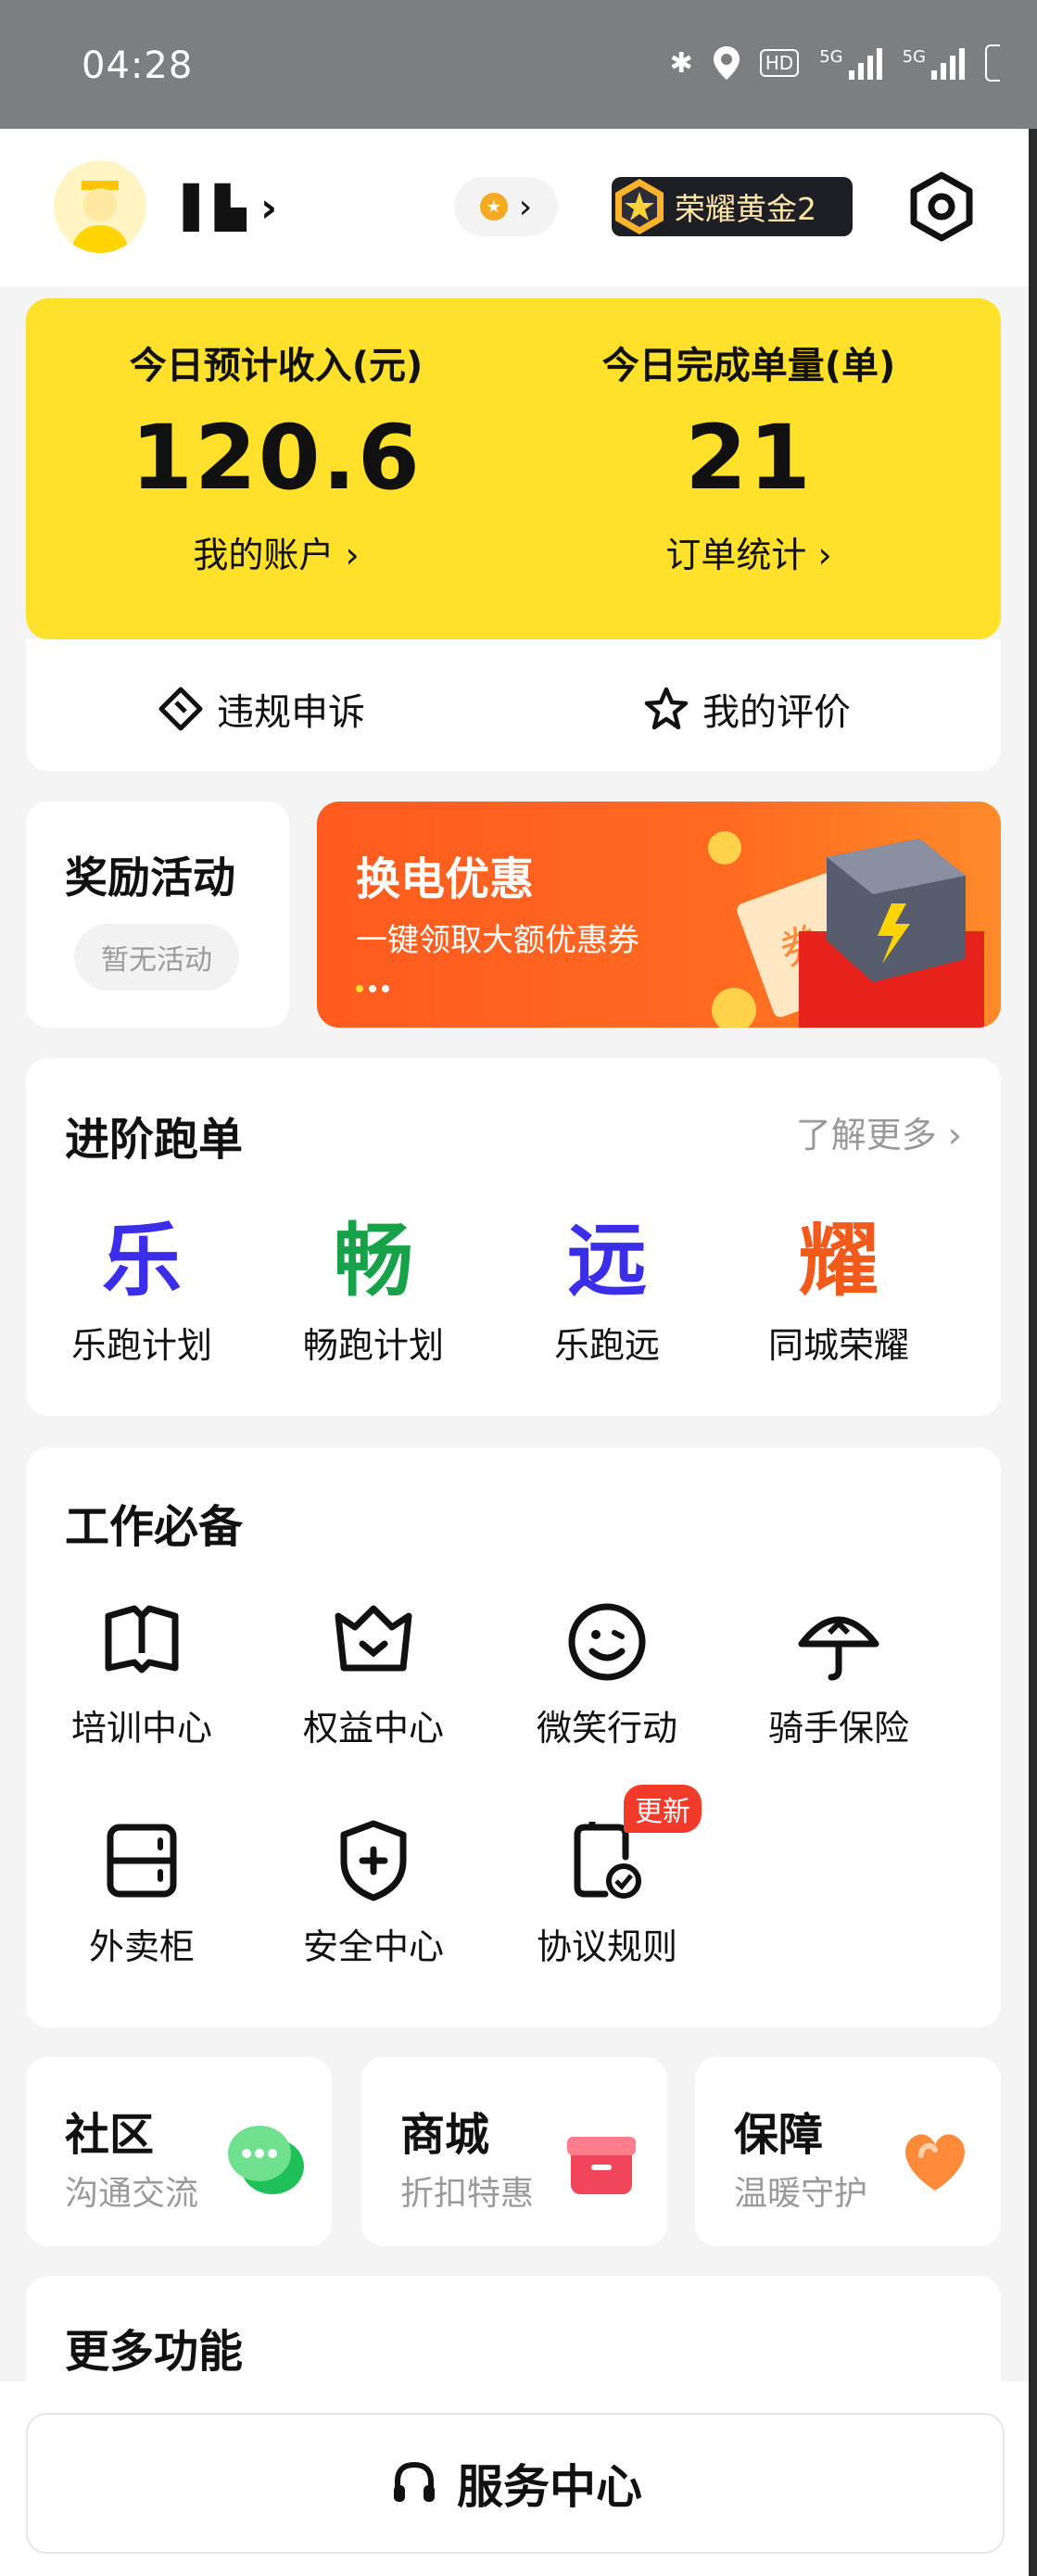 The image size is (1037, 2576). Describe the element at coordinates (607, 1891) in the screenshot. I see `essentials-item-agreement: 协议规则` at that location.